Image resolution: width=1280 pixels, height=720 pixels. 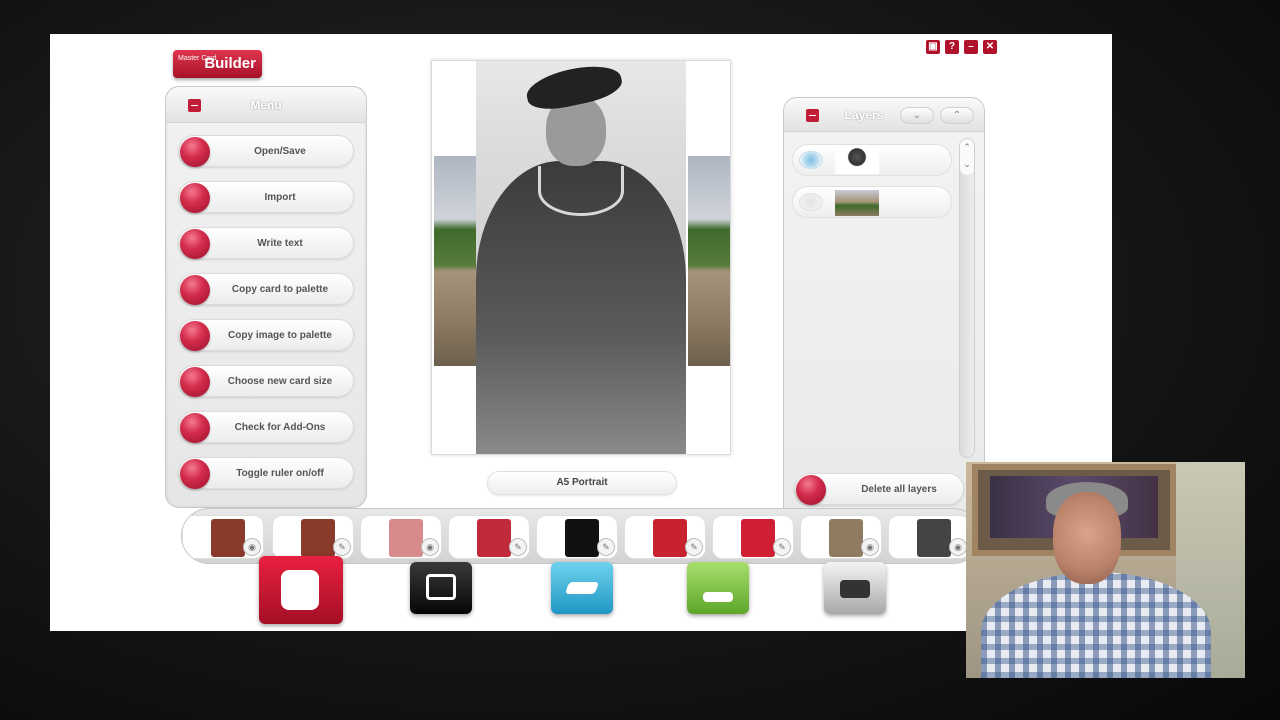 What do you see at coordinates (197, 58) in the screenshot?
I see `logo-small-text: Master Card` at bounding box center [197, 58].